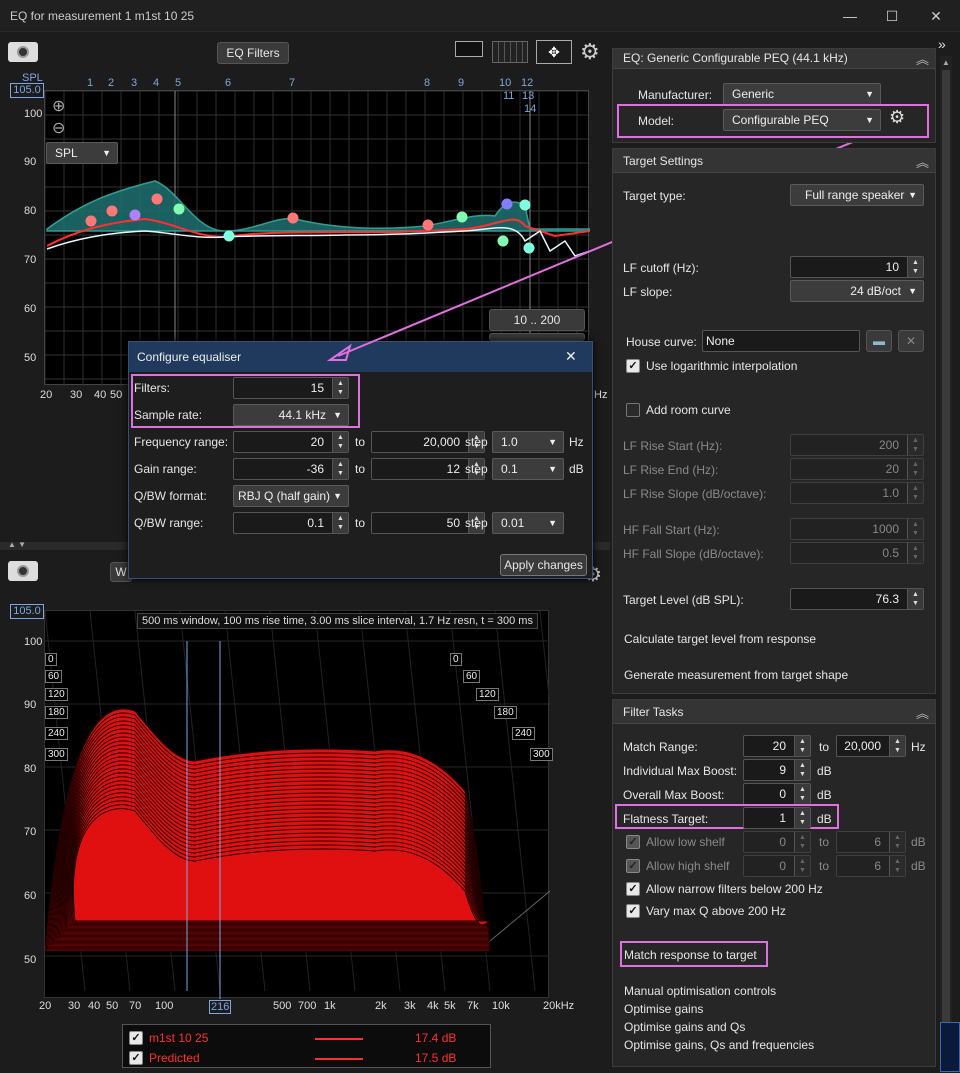  I want to click on house-curve-label: House curve:, so click(661, 342).